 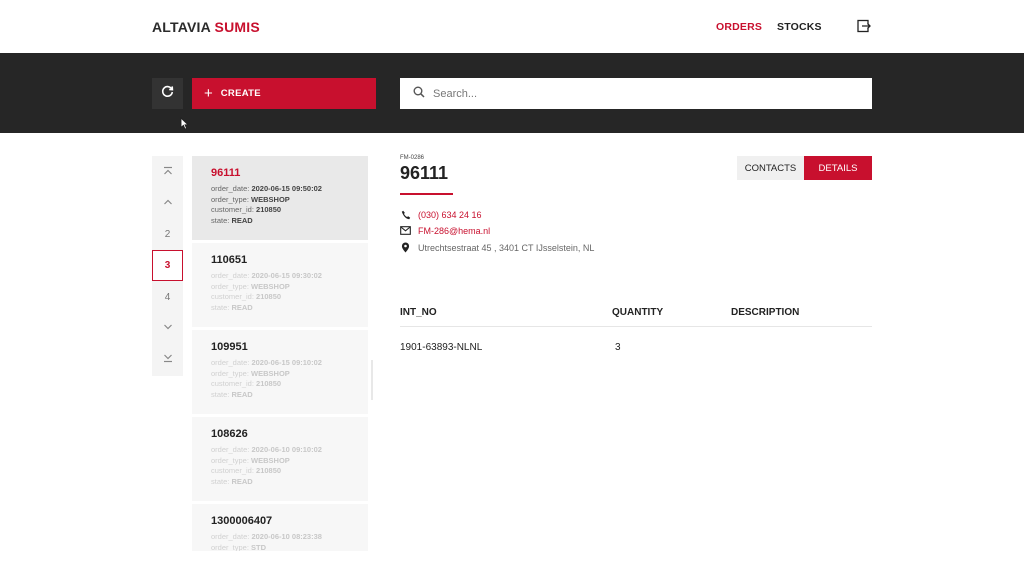 I want to click on column-header-int-no: INT_NO, so click(x=418, y=312).